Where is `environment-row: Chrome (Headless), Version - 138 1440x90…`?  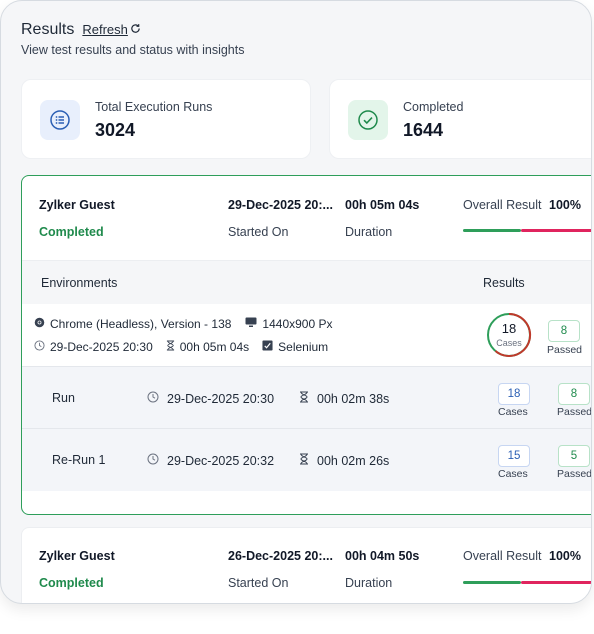
environment-row: Chrome (Headless), Version - 138 1440x90… is located at coordinates (306, 335).